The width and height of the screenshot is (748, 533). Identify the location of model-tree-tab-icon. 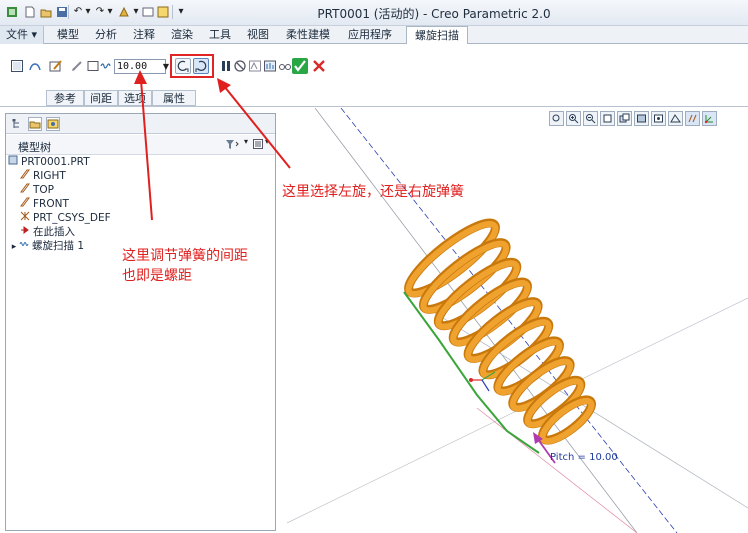
(17, 124).